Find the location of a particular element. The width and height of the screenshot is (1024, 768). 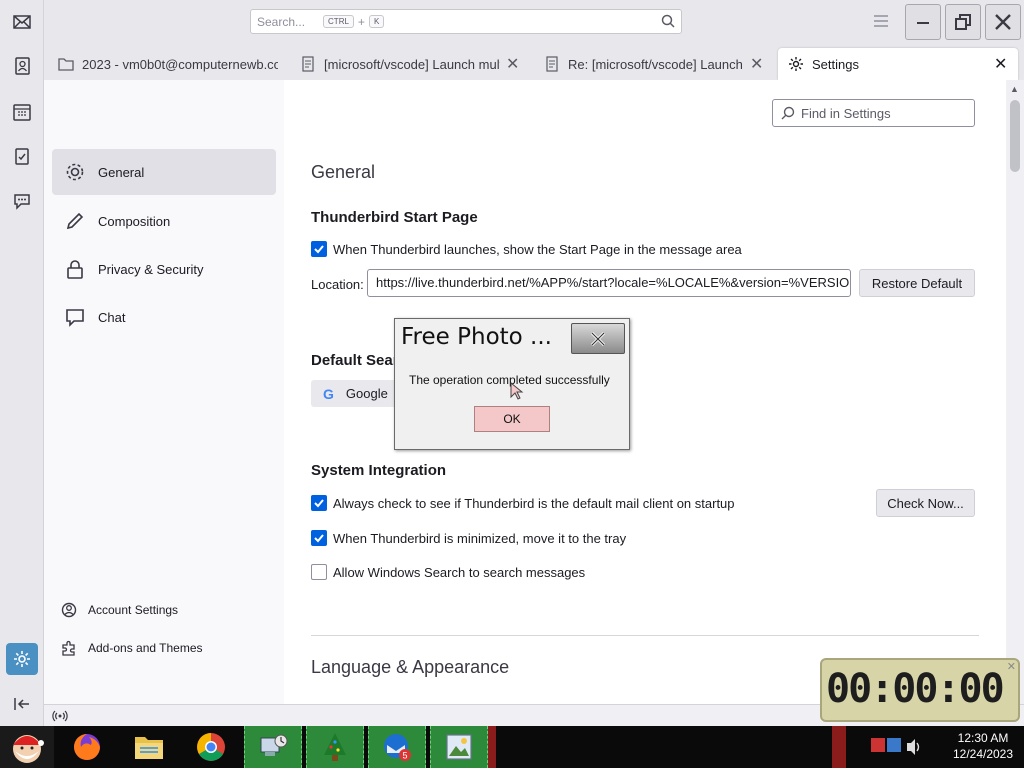

nav-label: Chat is located at coordinates (112, 317).